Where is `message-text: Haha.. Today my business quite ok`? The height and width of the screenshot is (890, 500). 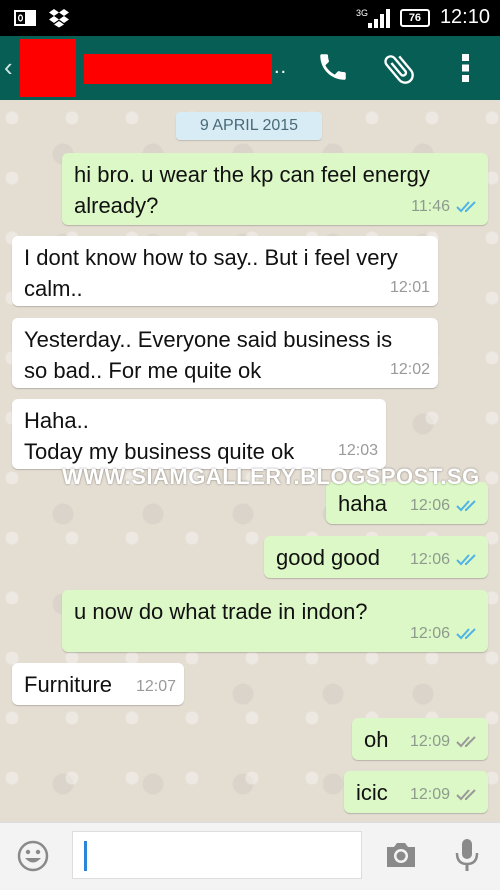
message-text: Haha.. Today my business quite ok is located at coordinates (159, 436).